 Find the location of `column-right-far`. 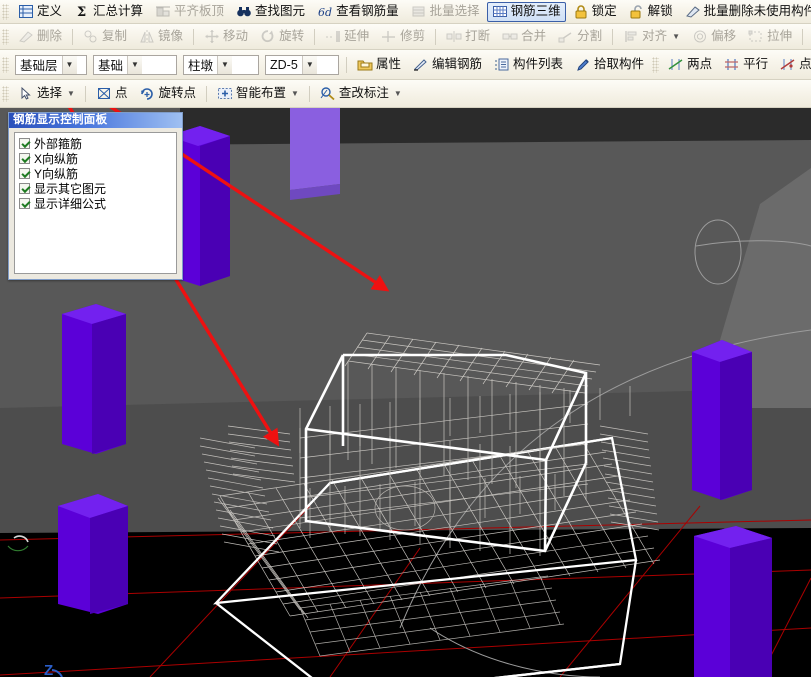

column-right-far is located at coordinates (722, 420).